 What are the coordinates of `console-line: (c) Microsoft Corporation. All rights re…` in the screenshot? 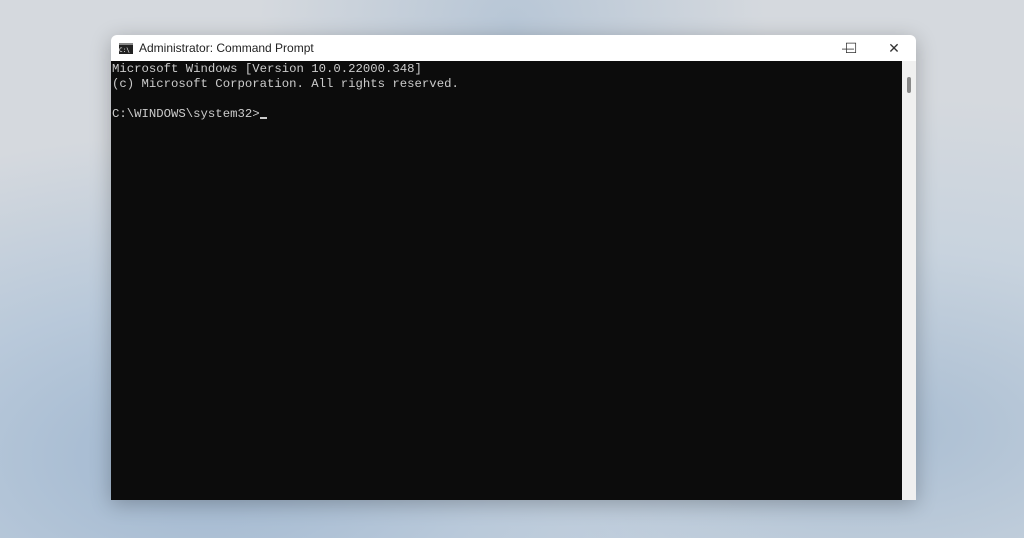 It's located at (285, 84).